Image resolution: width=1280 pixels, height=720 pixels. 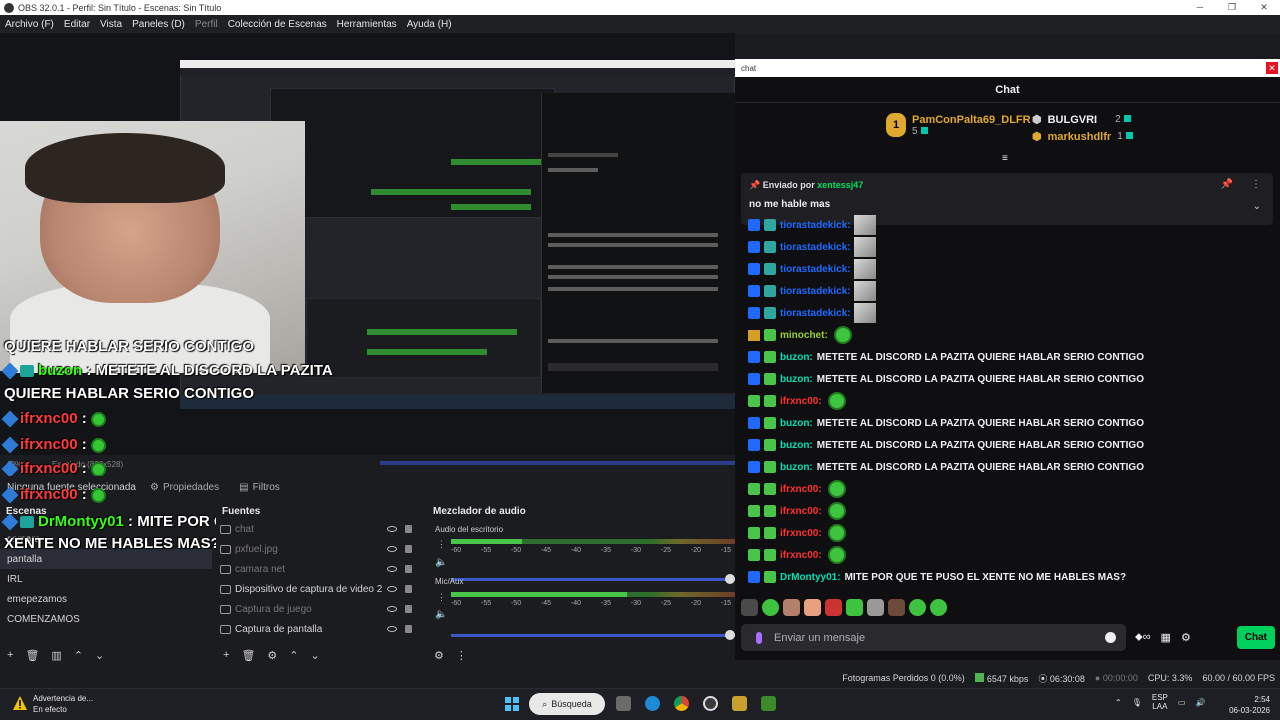 What do you see at coordinates (1264, 7) in the screenshot?
I see `close-button: ✕` at bounding box center [1264, 7].